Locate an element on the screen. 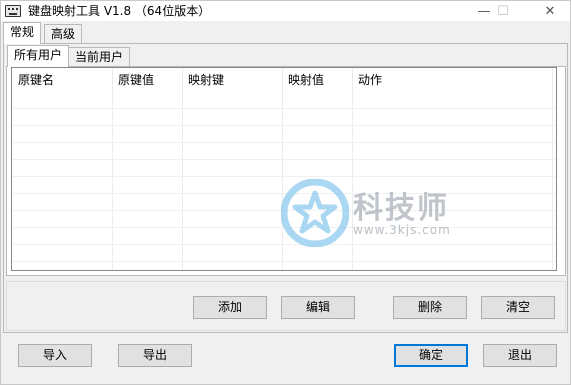 The width and height of the screenshot is (571, 385). exit-button: 退出 is located at coordinates (520, 355).